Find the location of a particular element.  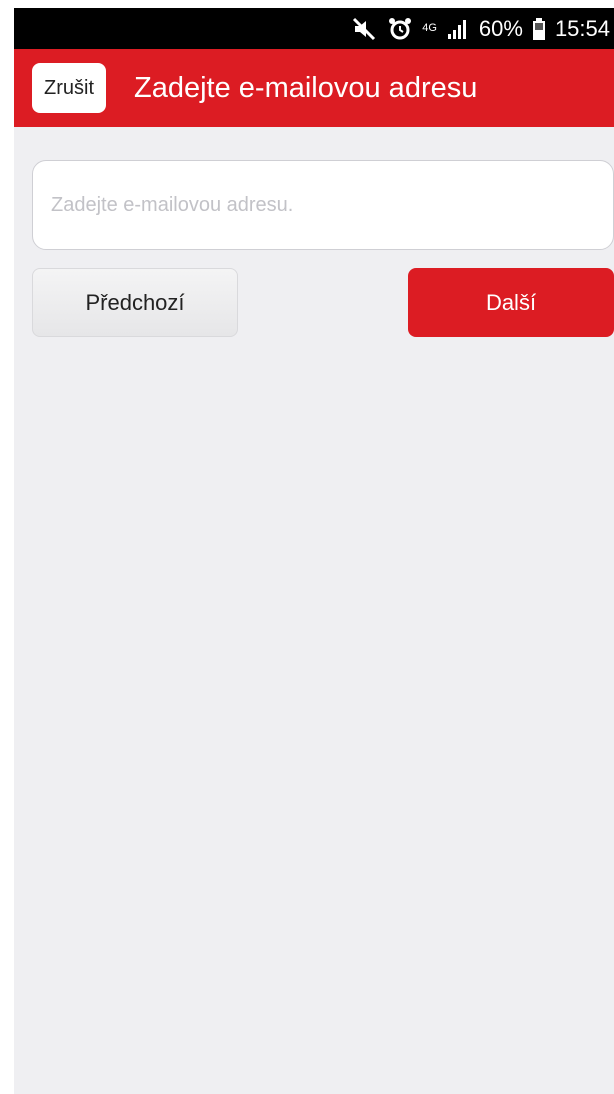

signal-icon is located at coordinates (458, 29).